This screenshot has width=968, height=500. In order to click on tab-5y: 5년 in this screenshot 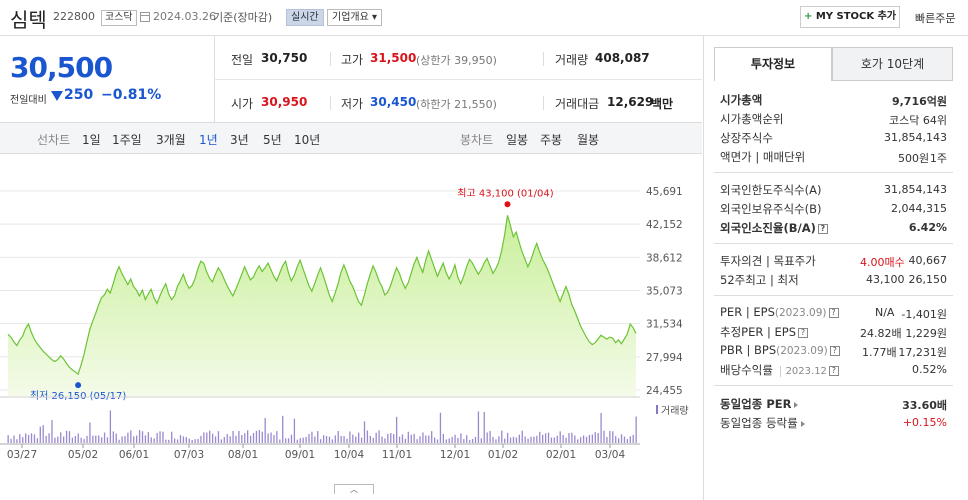, I will do `click(272, 139)`.